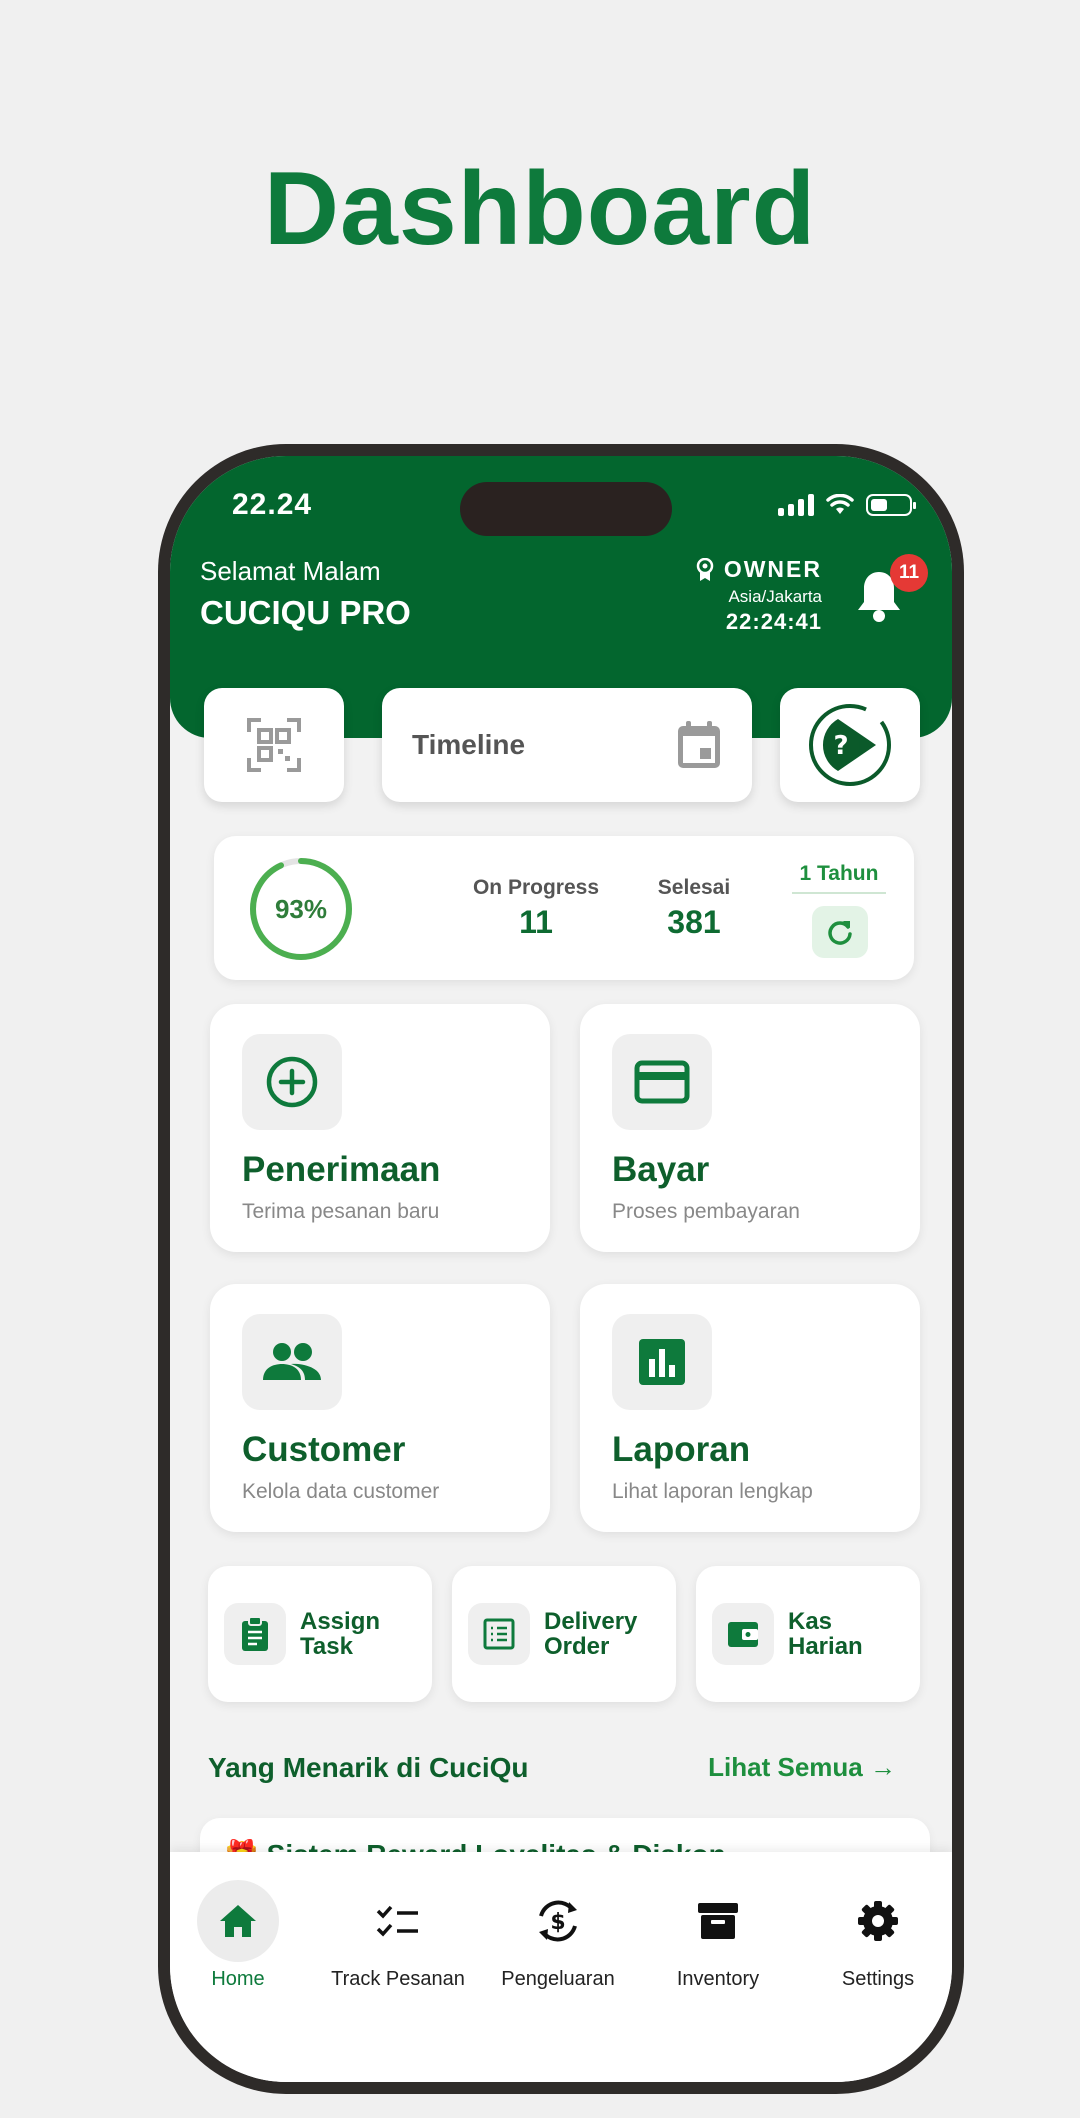 This screenshot has width=1080, height=2118. Describe the element at coordinates (891, 505) in the screenshot. I see `battery-icon` at that location.